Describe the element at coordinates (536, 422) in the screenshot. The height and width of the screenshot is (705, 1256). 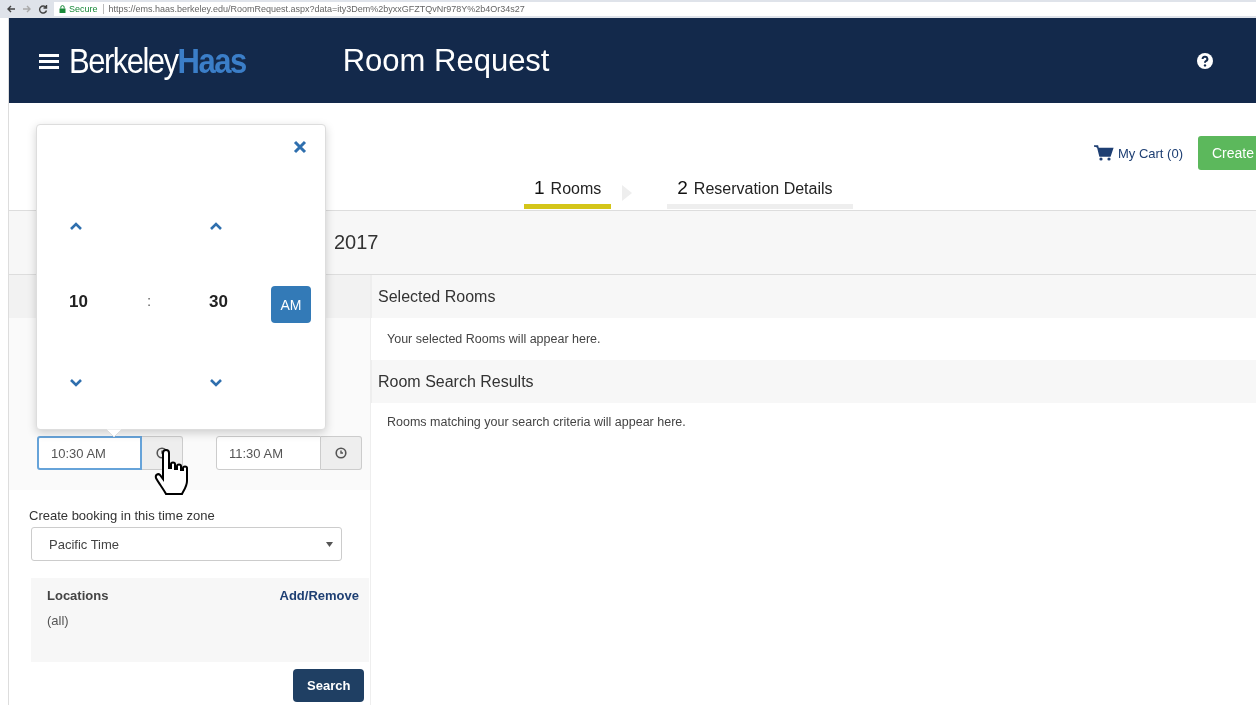
I see `empty-message: Rooms matching your search criteria will appear here.` at that location.